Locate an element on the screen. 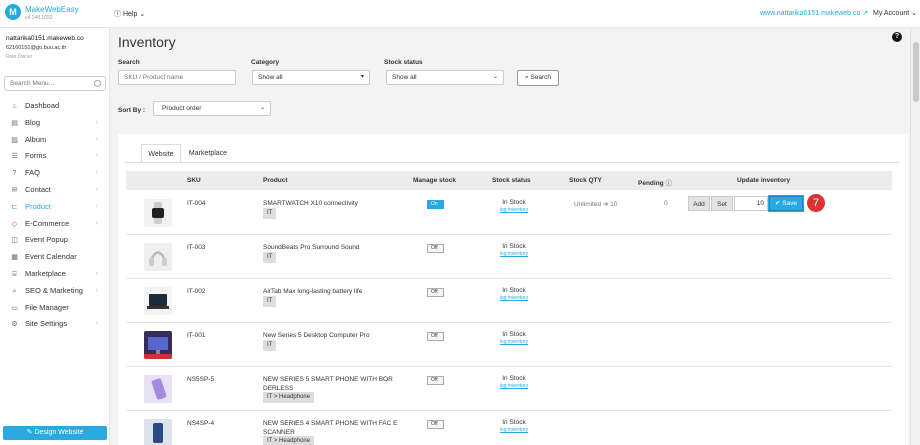 The image size is (920, 445). page-title: Inventory is located at coordinates (147, 42).